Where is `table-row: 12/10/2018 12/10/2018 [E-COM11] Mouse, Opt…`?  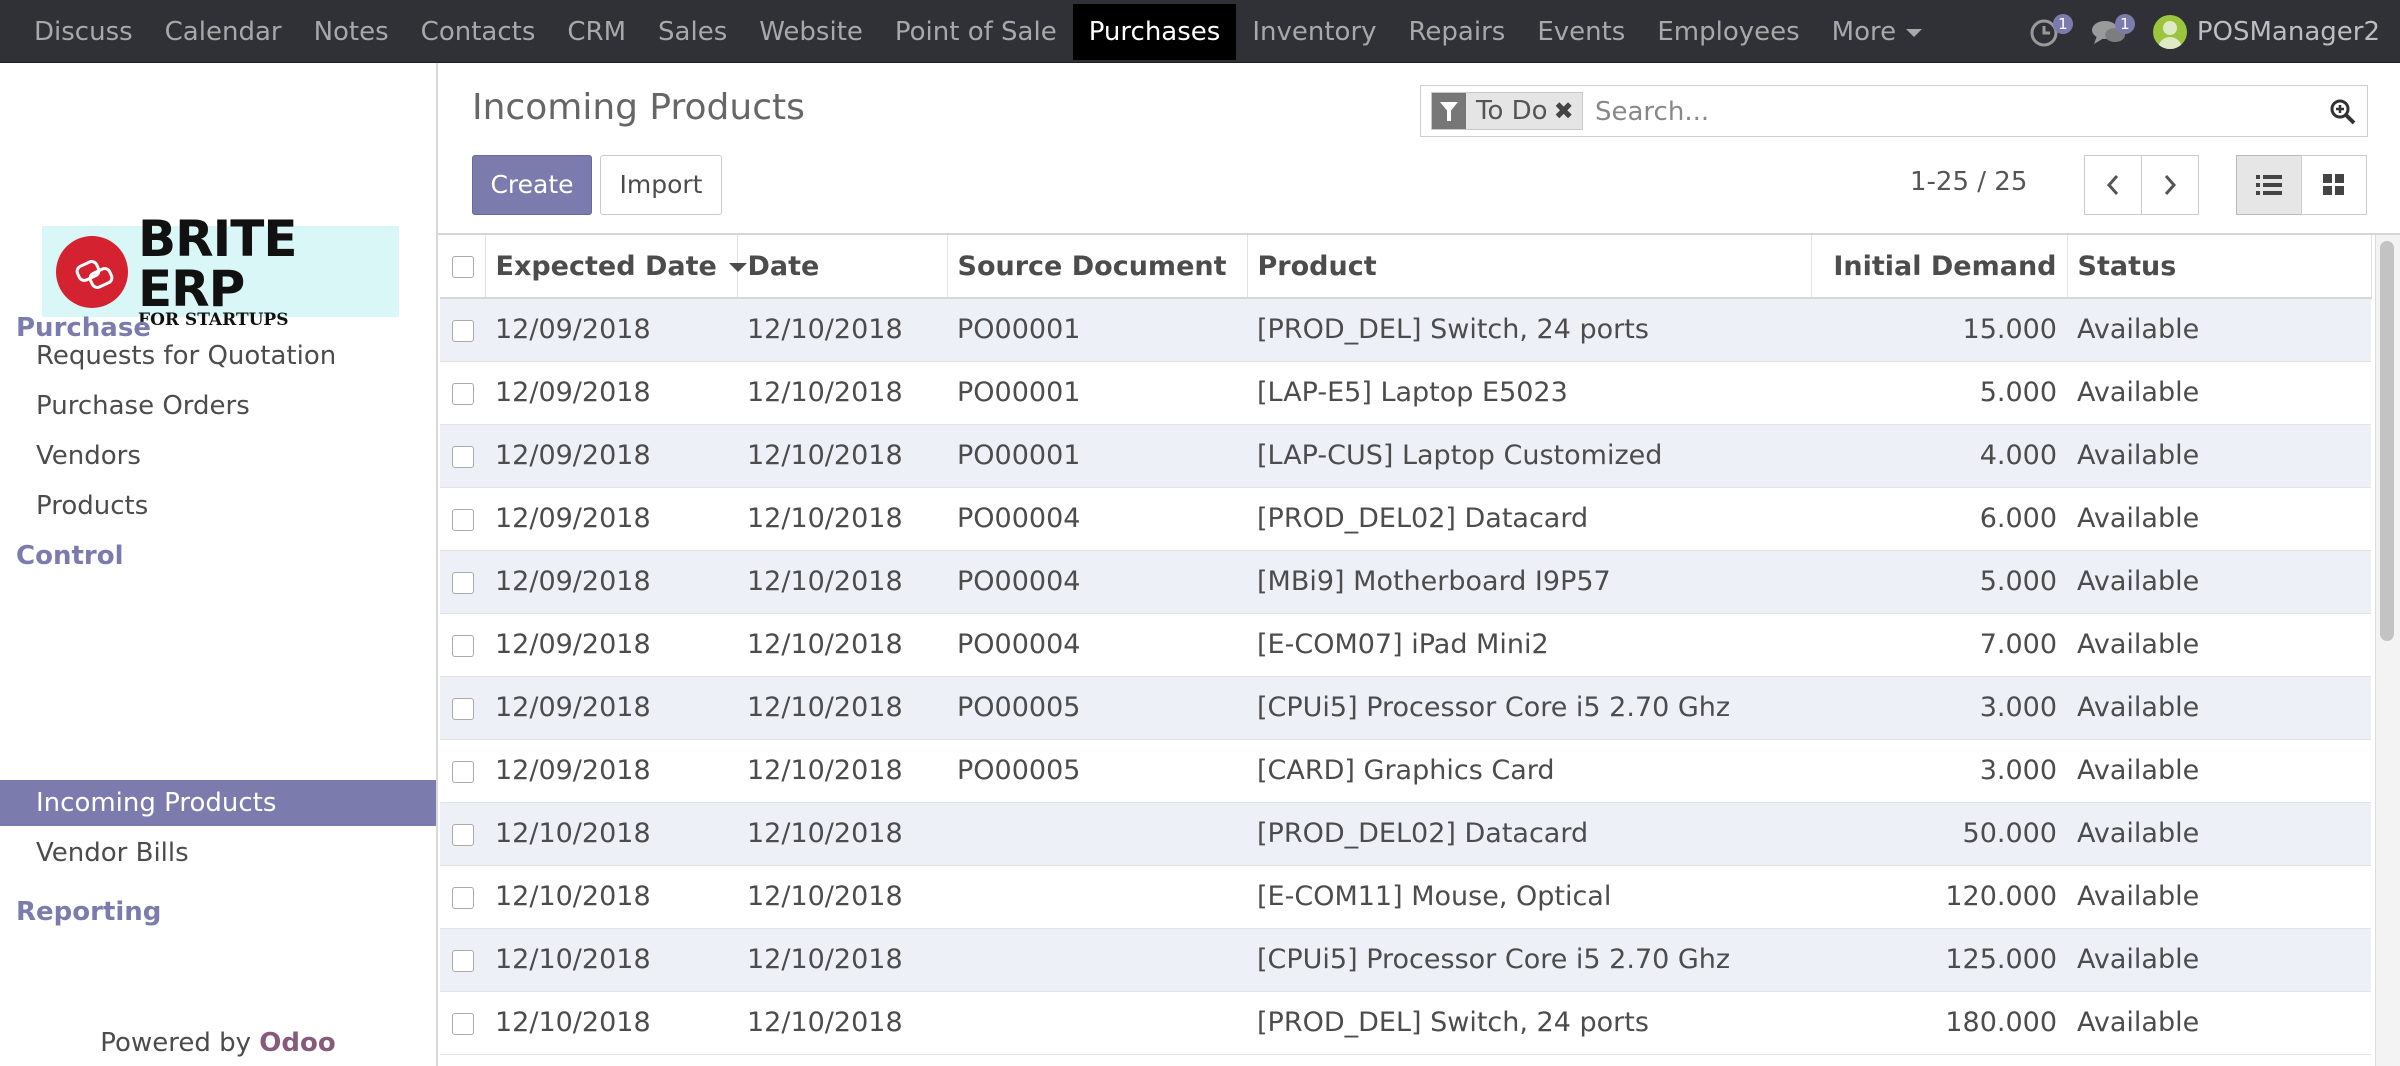
table-row: 12/10/2018 12/10/2018 [E-COM11] Mouse, Opt… is located at coordinates (1405, 897).